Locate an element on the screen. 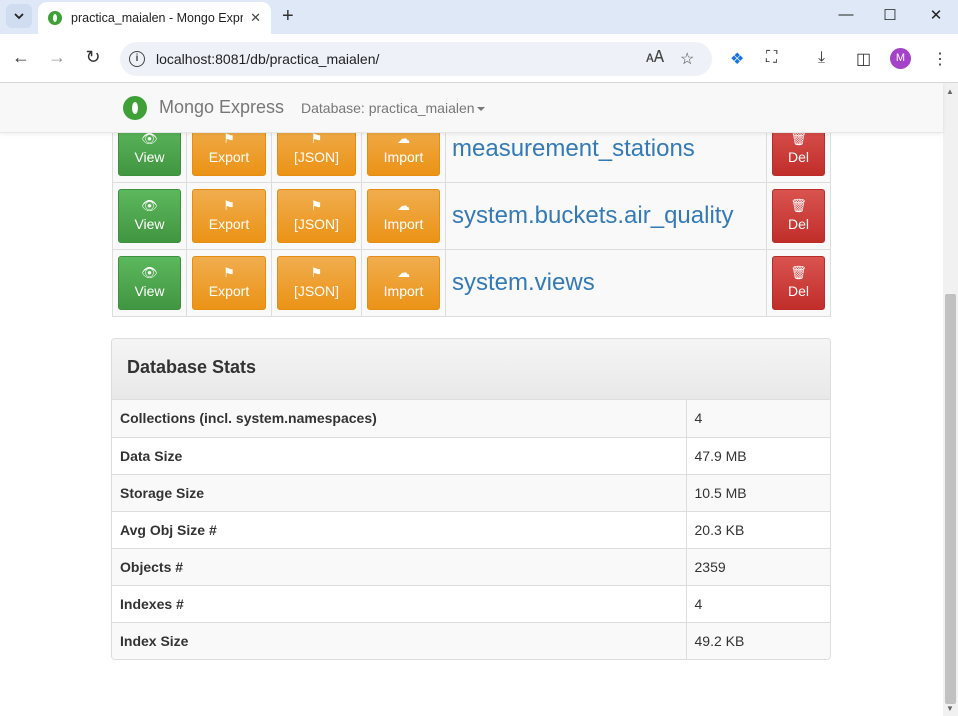 The height and width of the screenshot is (716, 958). new-tab-button: + is located at coordinates (288, 16).